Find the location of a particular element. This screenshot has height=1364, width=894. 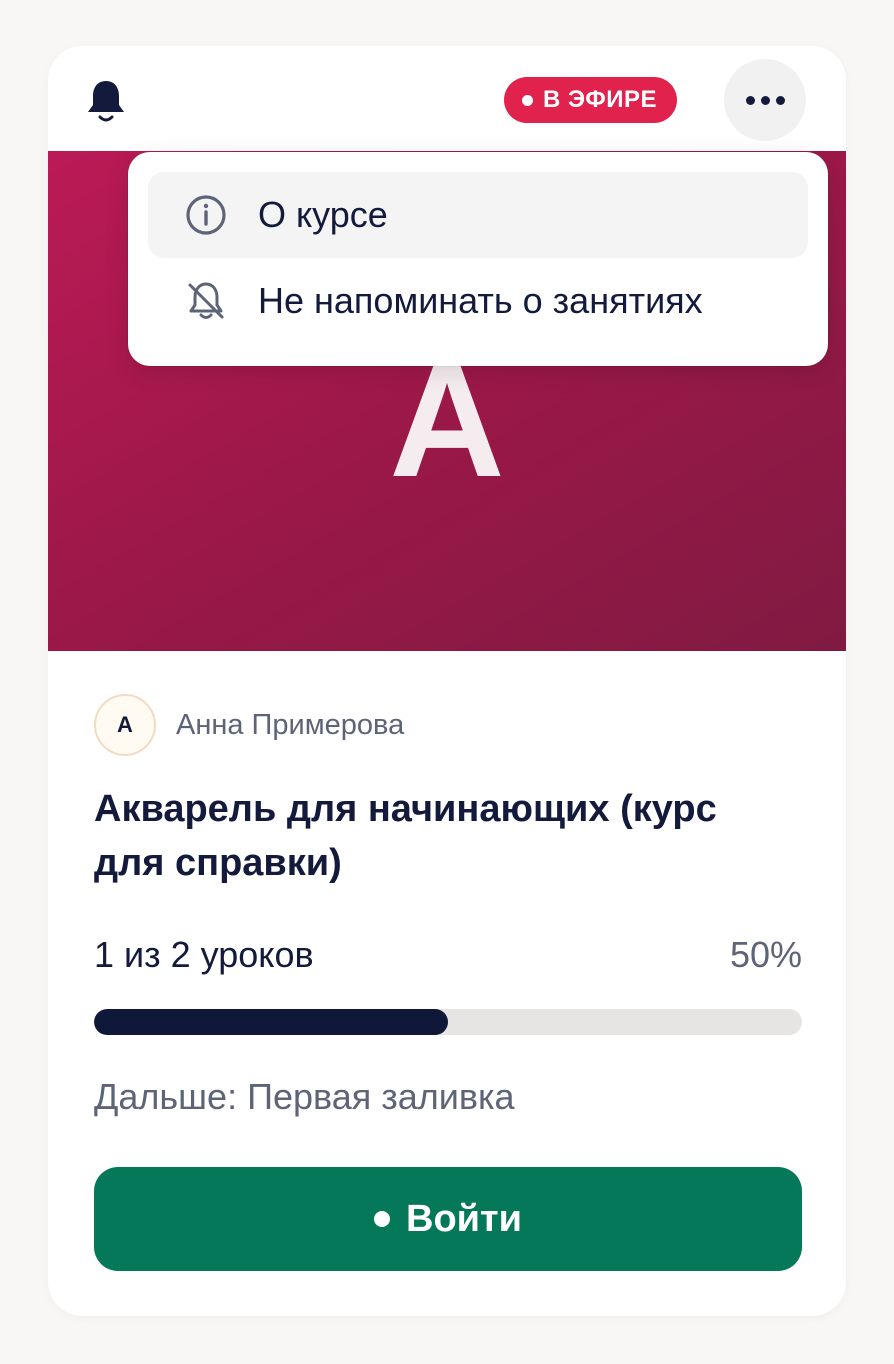

progress-bar is located at coordinates (448, 1022).